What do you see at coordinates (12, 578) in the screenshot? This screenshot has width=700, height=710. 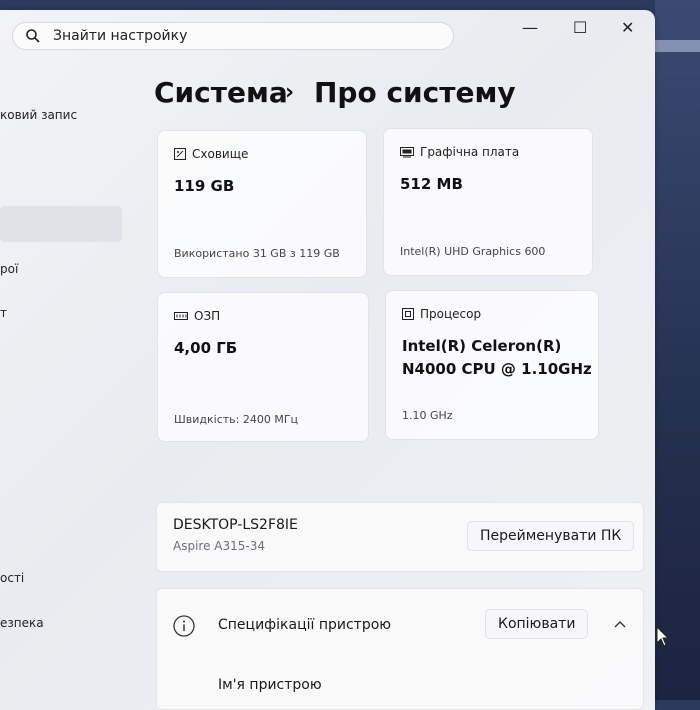 I see `sidebar-item-accessibility: ості` at bounding box center [12, 578].